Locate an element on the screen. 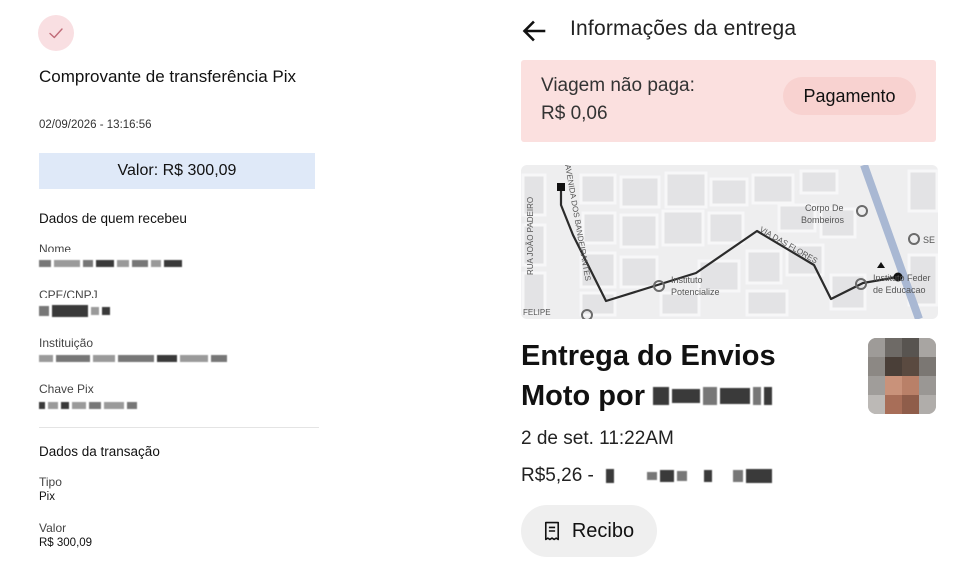  receipt-button-label: Recibo is located at coordinates (603, 530).